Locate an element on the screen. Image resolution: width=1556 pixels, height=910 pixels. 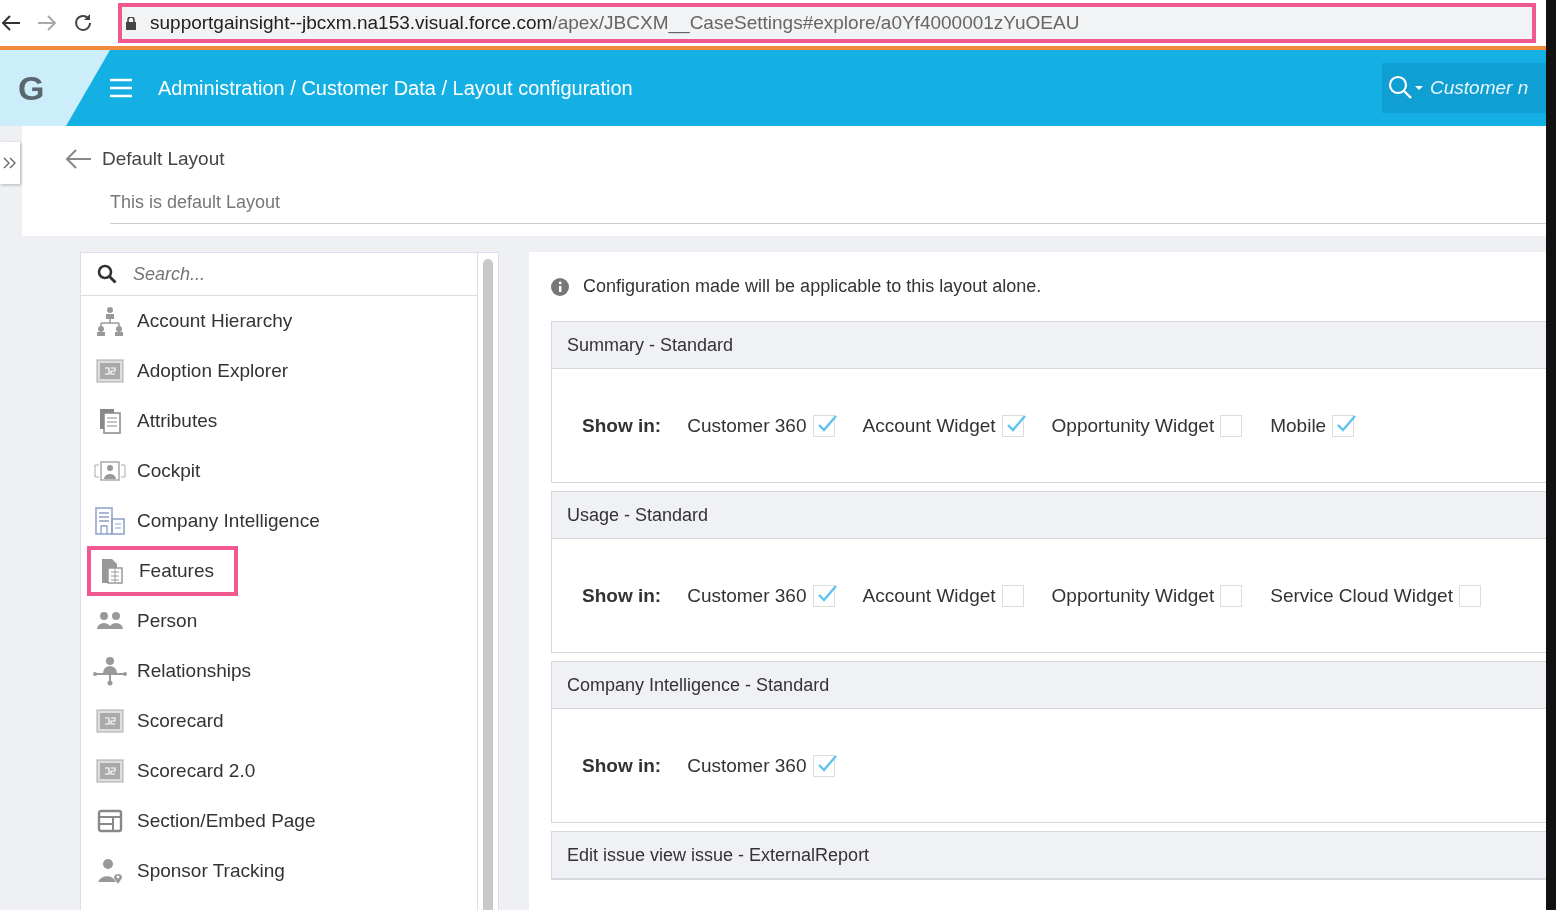
address-bar: supportgainsight--jbcxm.na153.visual.force.com/apex/JBCXM__CaseSettings#explore/a0Yf4000001zYuOEAU is located at coordinates (827, 23).